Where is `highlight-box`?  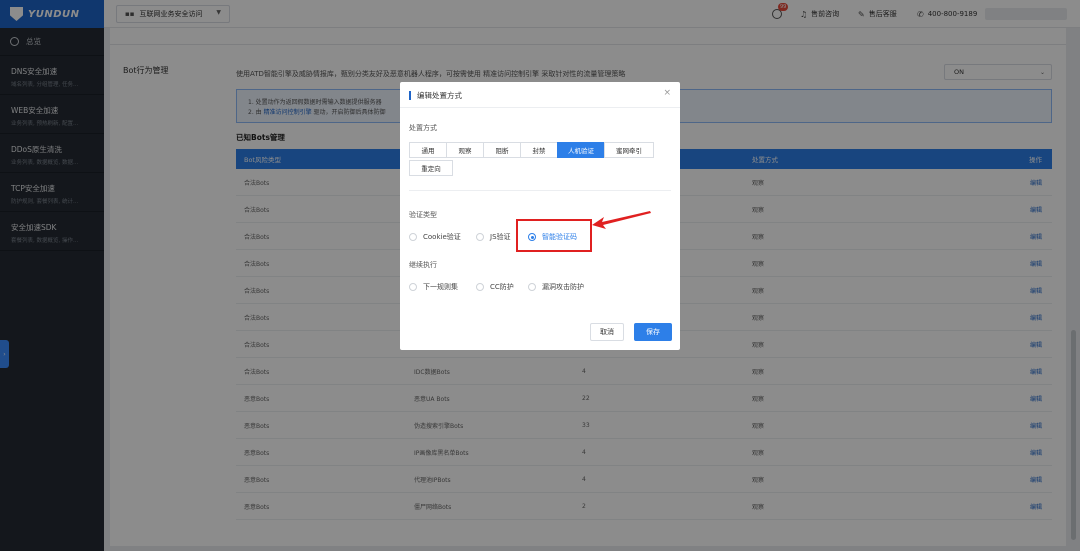 highlight-box is located at coordinates (554, 235).